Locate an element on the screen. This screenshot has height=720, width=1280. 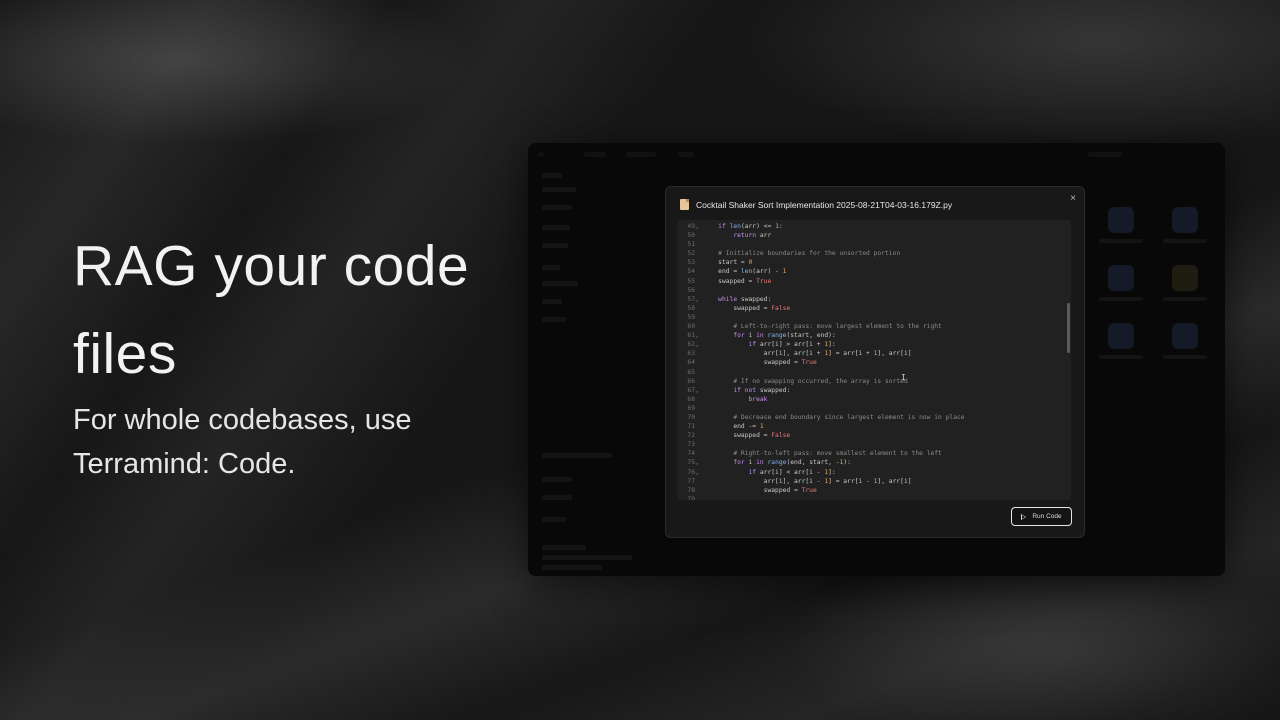
code-text: for i in range(end, start, -1): is located at coordinates (792, 463).